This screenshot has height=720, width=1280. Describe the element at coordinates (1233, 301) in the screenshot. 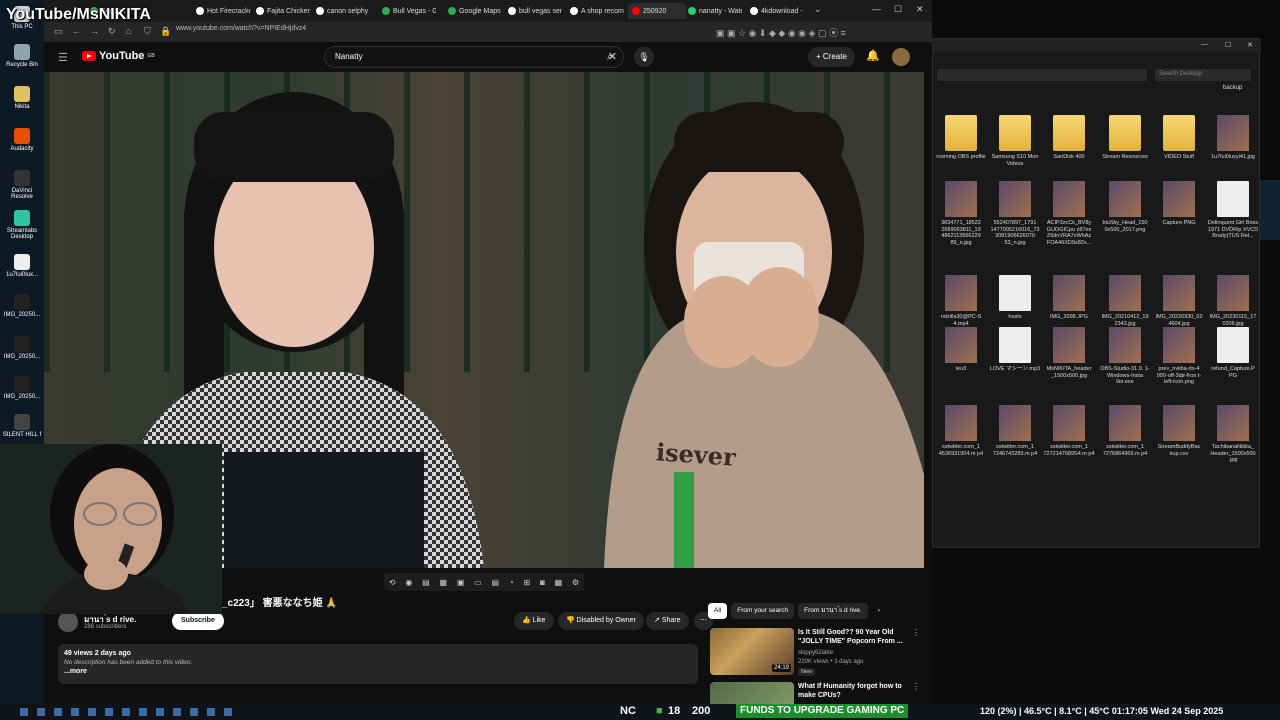

I see `file-item: IMG_20230115_17 0206.jpg` at that location.